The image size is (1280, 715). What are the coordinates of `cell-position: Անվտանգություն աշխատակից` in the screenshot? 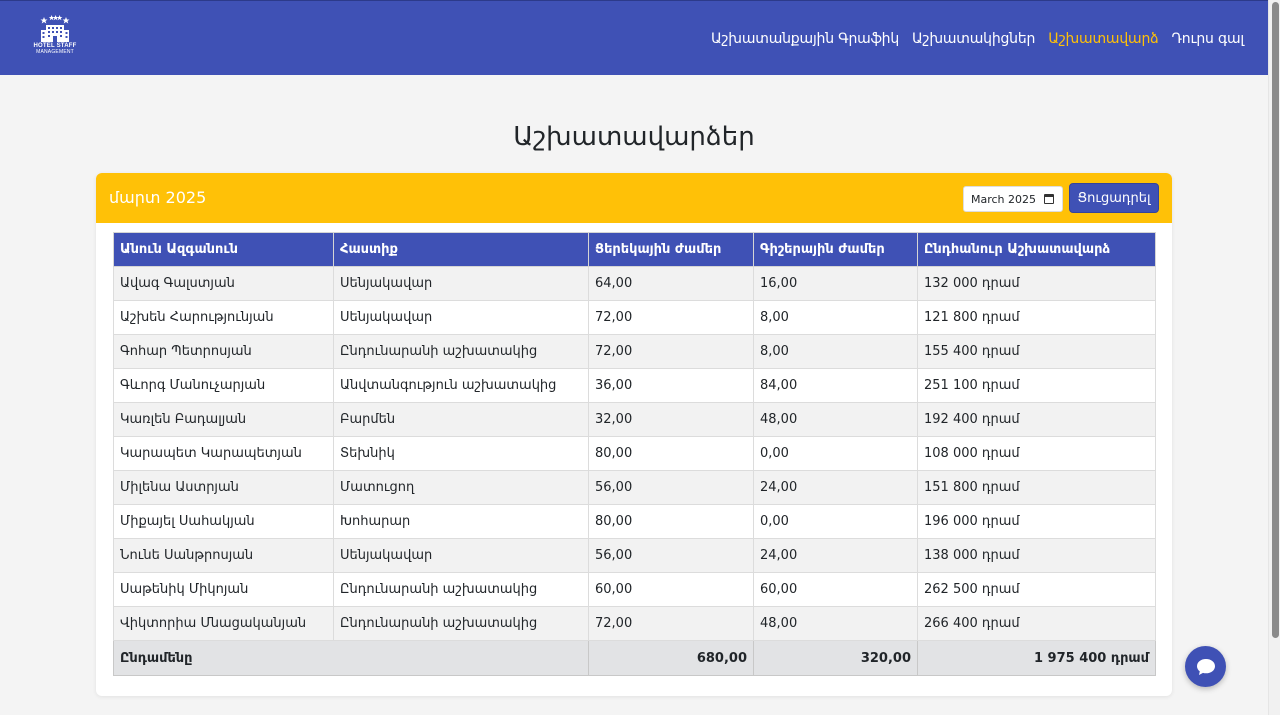 It's located at (461, 385).